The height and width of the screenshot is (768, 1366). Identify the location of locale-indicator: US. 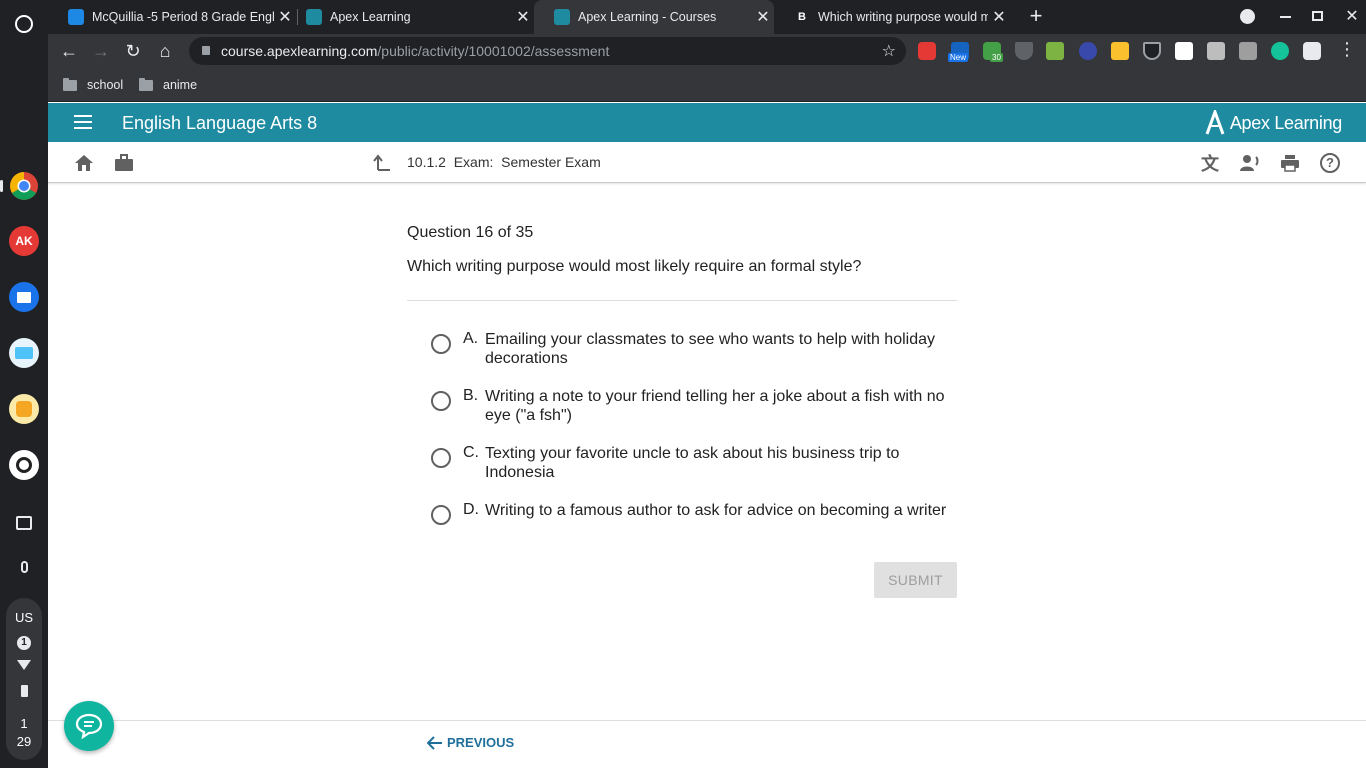
(24, 617).